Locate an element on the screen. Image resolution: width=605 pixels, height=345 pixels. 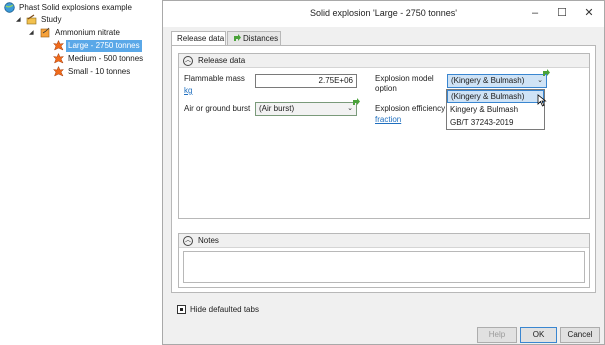
tree-item-label: Medium - 500 tonnes is located at coordinates (106, 58).